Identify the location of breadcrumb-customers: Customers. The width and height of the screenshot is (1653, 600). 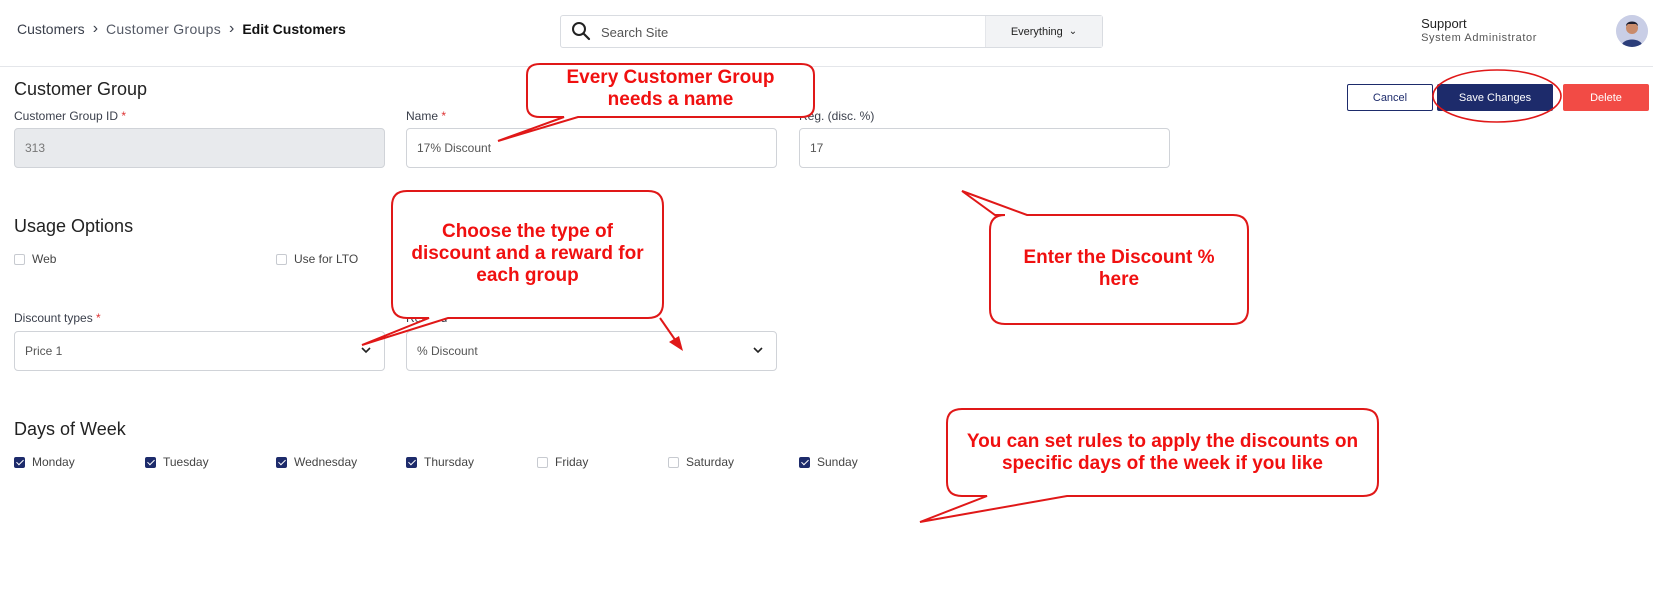
(51, 29).